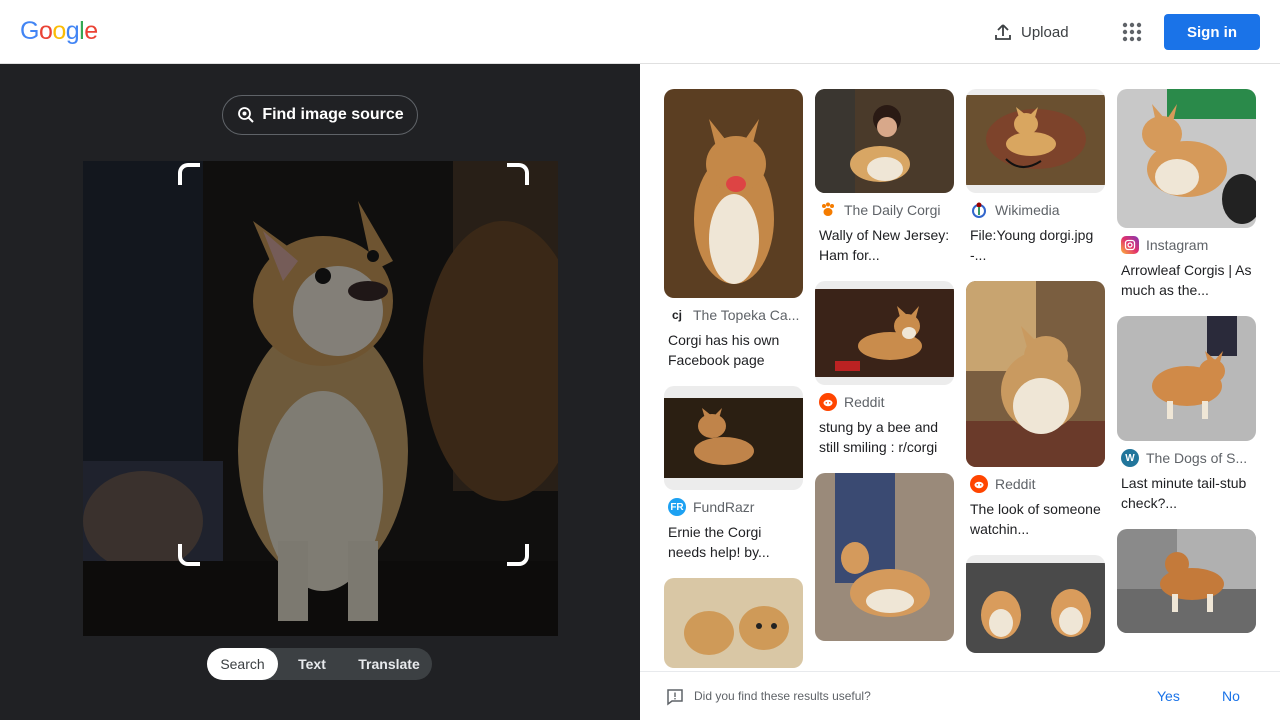 Image resolution: width=1280 pixels, height=720 pixels. I want to click on instagram-icon, so click(1130, 245).